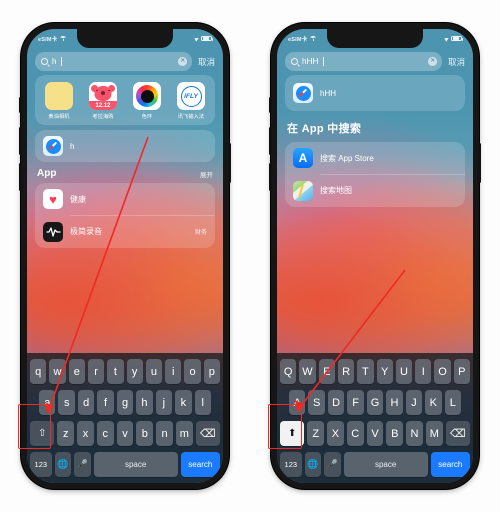  Describe the element at coordinates (335, 433) in the screenshot. I see `key-x: X` at that location.